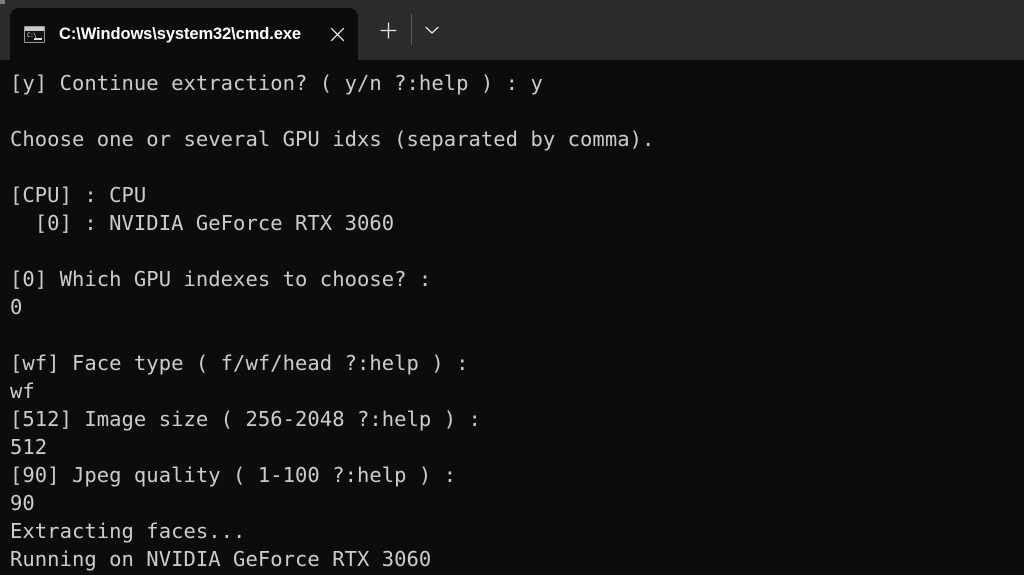  What do you see at coordinates (411, 29) in the screenshot?
I see `toolbar-separator` at bounding box center [411, 29].